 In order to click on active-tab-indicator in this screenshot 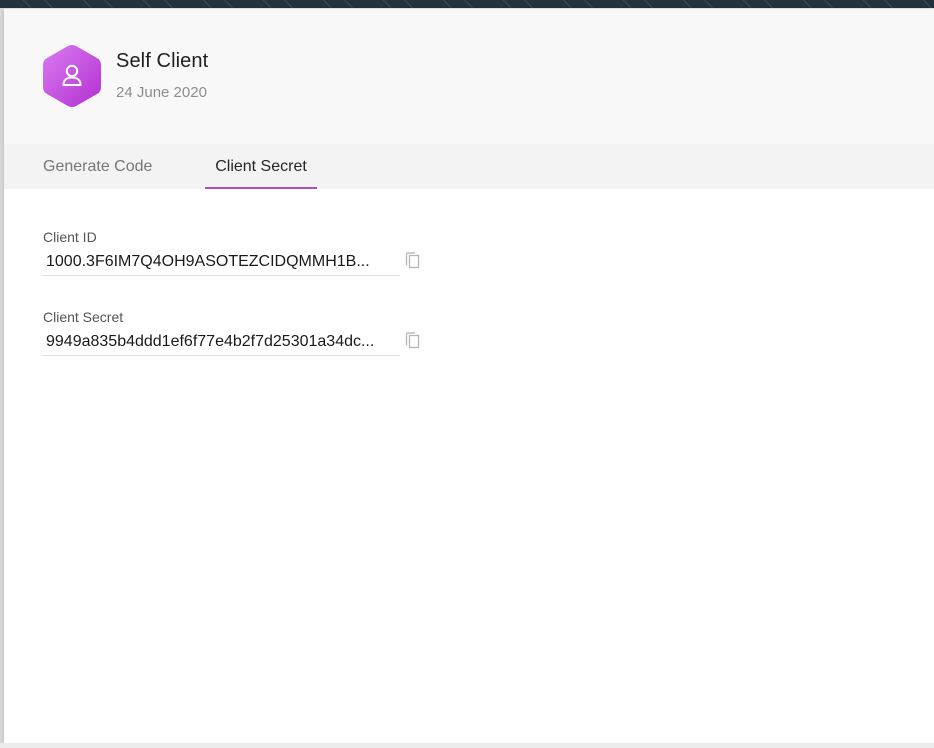, I will do `click(261, 188)`.